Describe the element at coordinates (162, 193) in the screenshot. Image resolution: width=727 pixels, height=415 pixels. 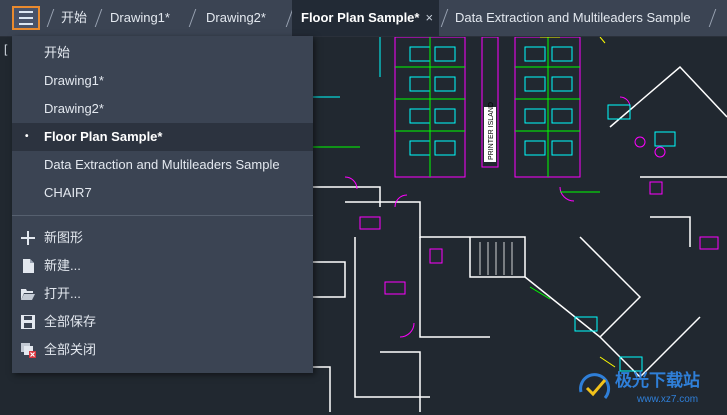
I see `menu-item-chair7: CHAIR7` at that location.